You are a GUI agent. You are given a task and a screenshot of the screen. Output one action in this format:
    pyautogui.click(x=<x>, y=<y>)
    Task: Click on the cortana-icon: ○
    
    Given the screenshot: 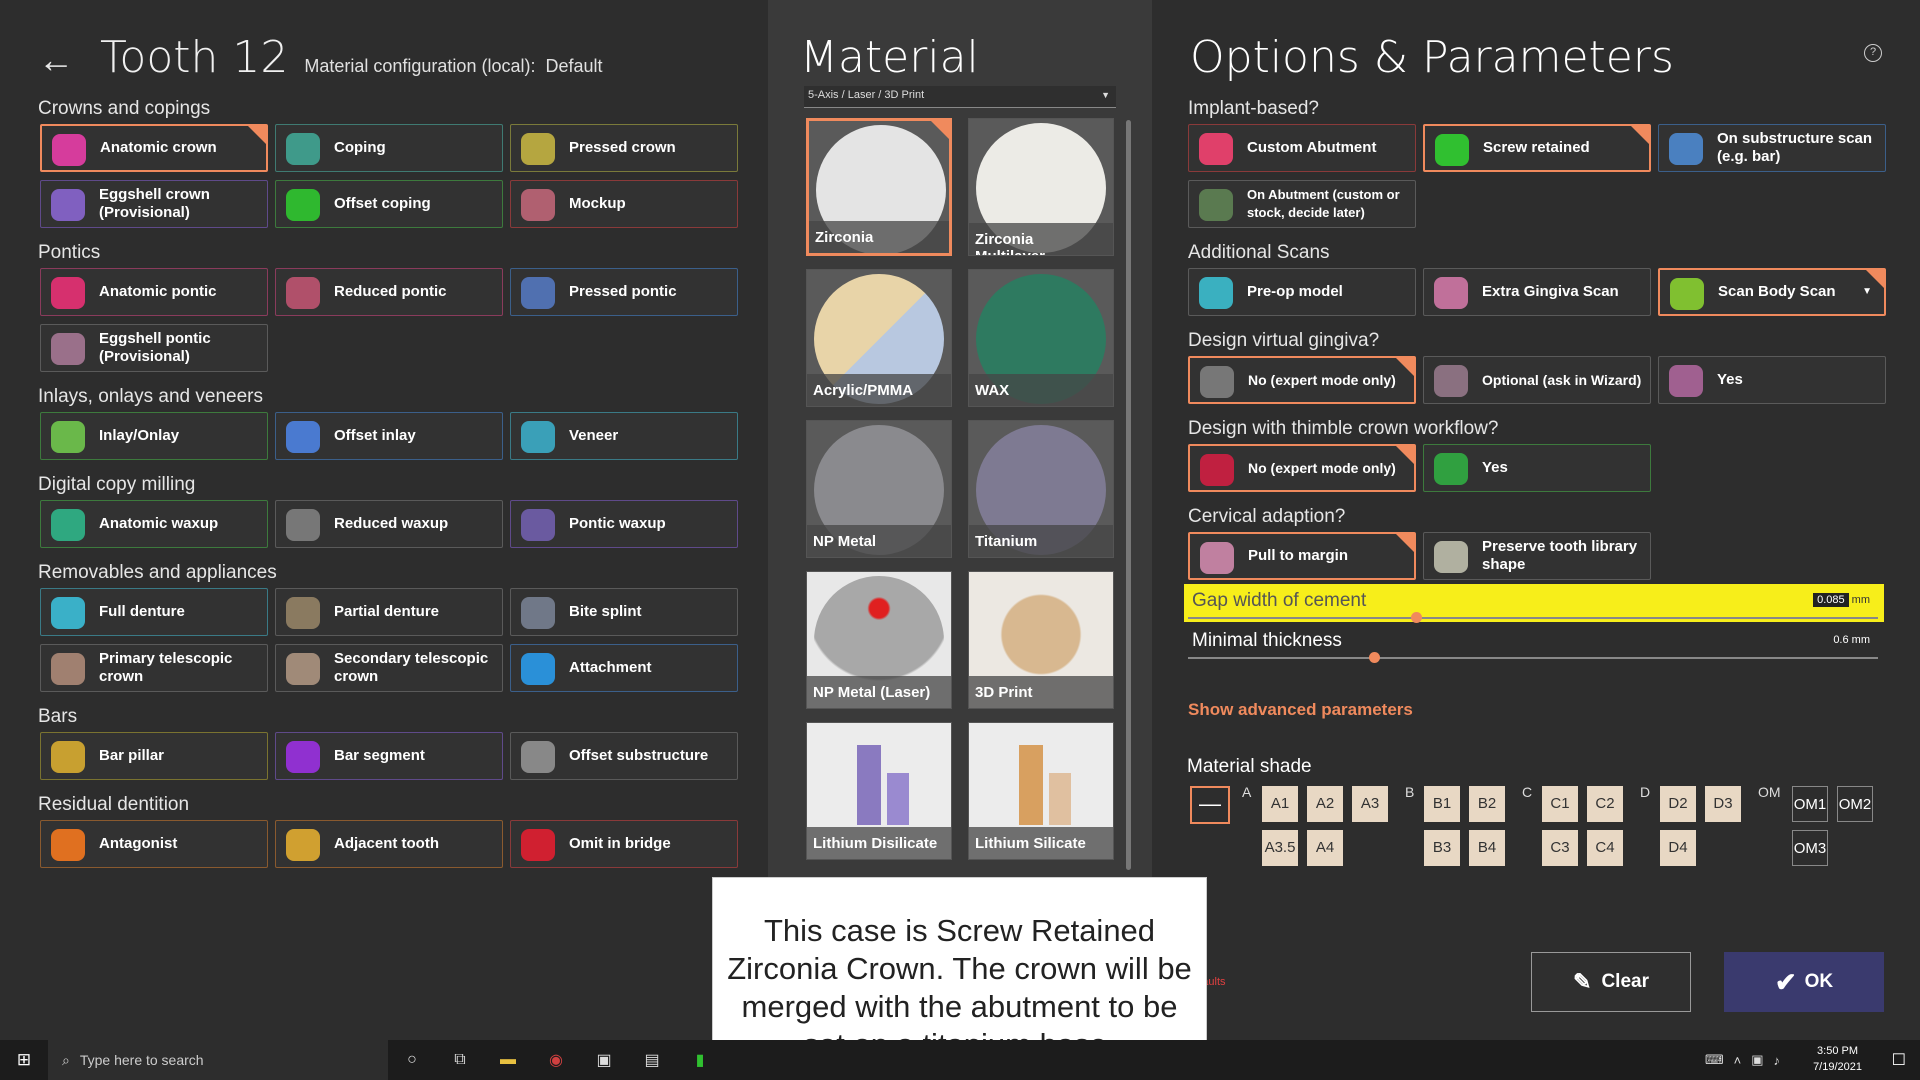 What is the action you would take?
    pyautogui.click(x=412, y=1060)
    